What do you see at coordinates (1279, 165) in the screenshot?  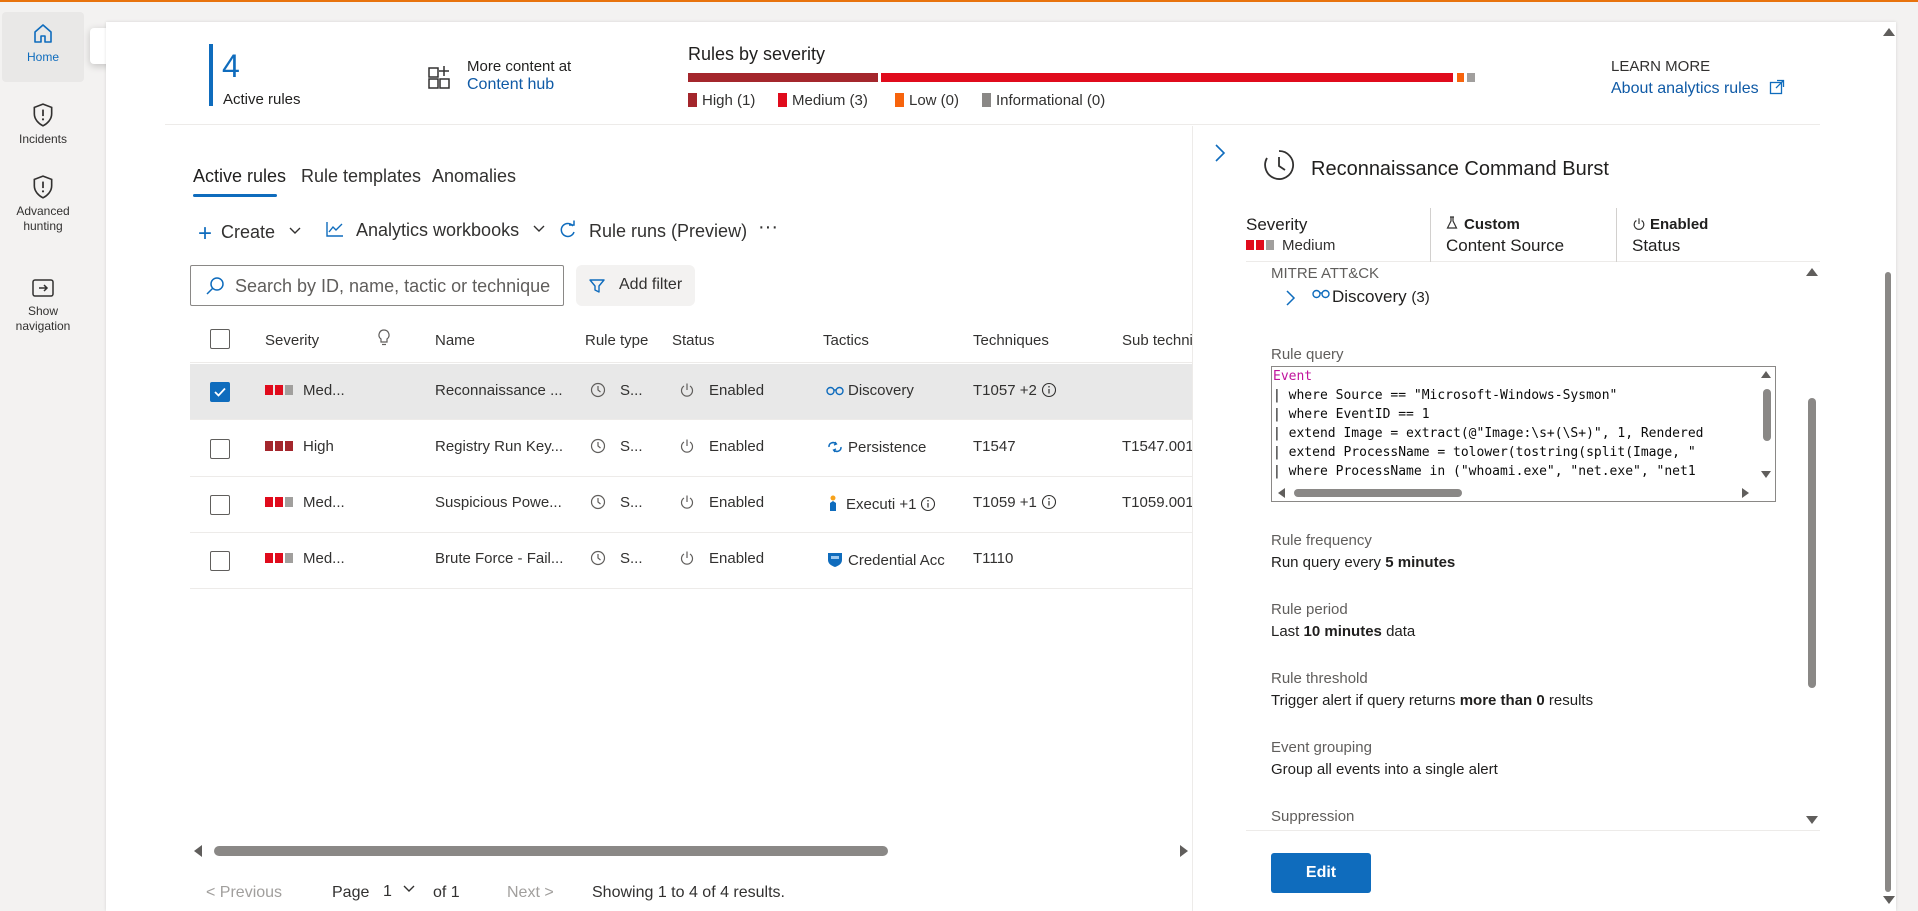 I see `scheduled-rule-icon` at bounding box center [1279, 165].